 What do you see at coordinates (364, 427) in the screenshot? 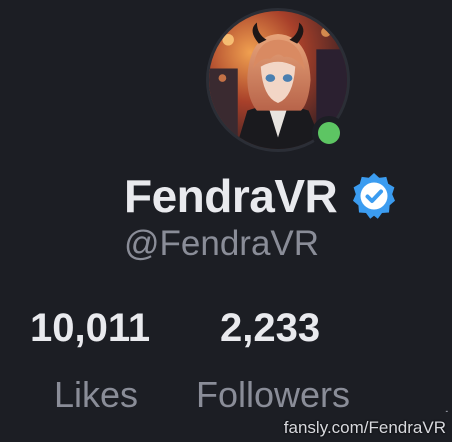
I see `watermark-text: fansly.com/FendraVR` at bounding box center [364, 427].